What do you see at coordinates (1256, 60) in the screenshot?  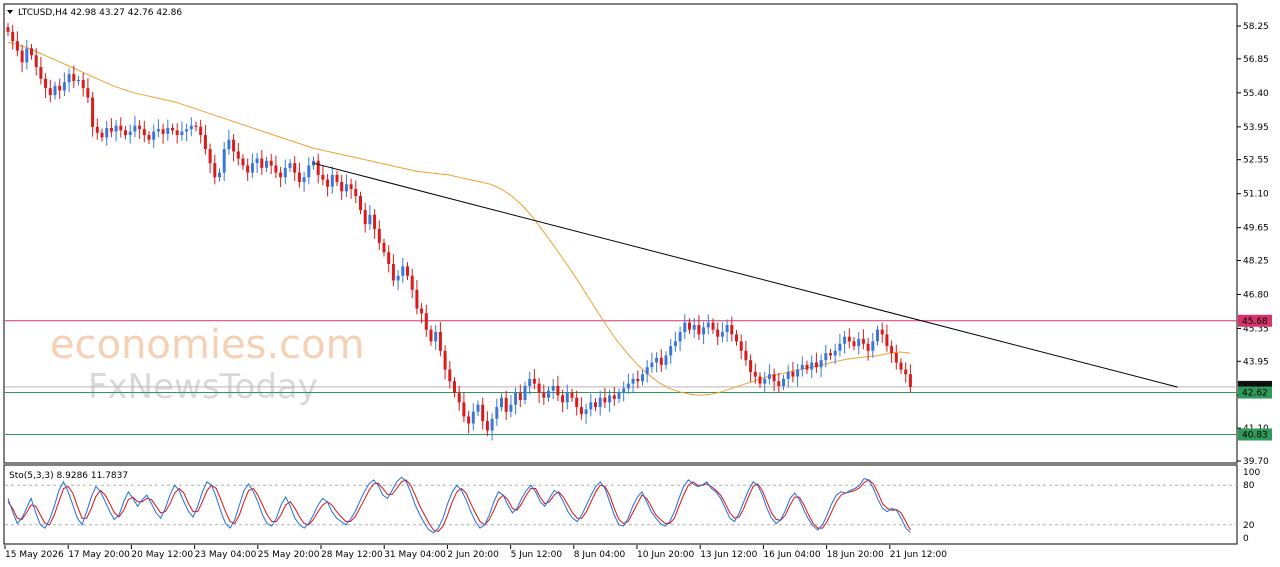 I see `price-tick-label: 56.85` at bounding box center [1256, 60].